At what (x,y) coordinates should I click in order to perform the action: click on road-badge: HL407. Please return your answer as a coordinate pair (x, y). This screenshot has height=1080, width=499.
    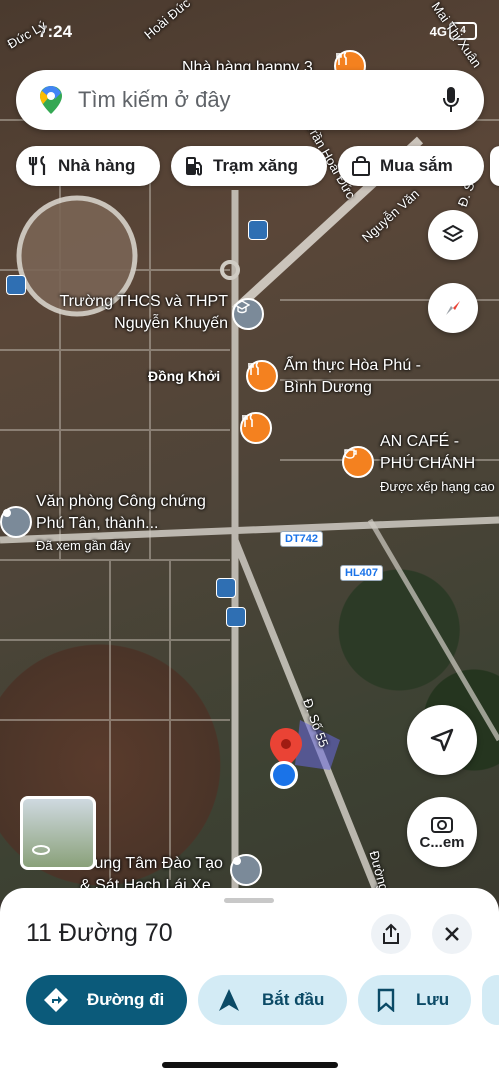
    Looking at the image, I should click on (362, 573).